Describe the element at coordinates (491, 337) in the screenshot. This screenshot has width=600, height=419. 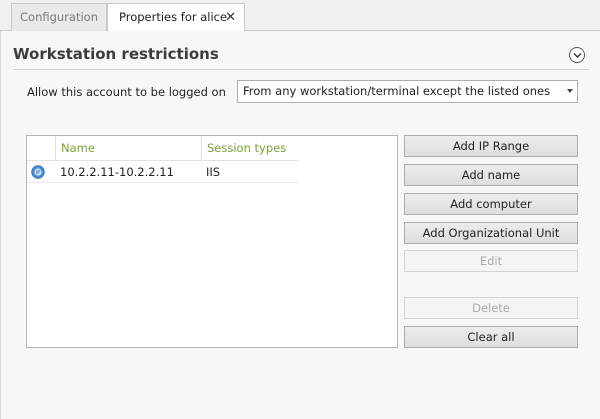
I see `clear-all-button: Clear all` at that location.